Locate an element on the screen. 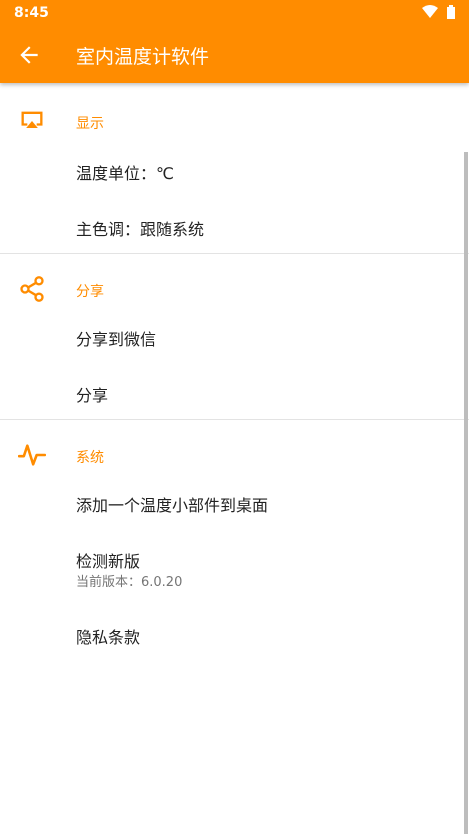  check-update-item: 检测新版 is located at coordinates (260, 560).